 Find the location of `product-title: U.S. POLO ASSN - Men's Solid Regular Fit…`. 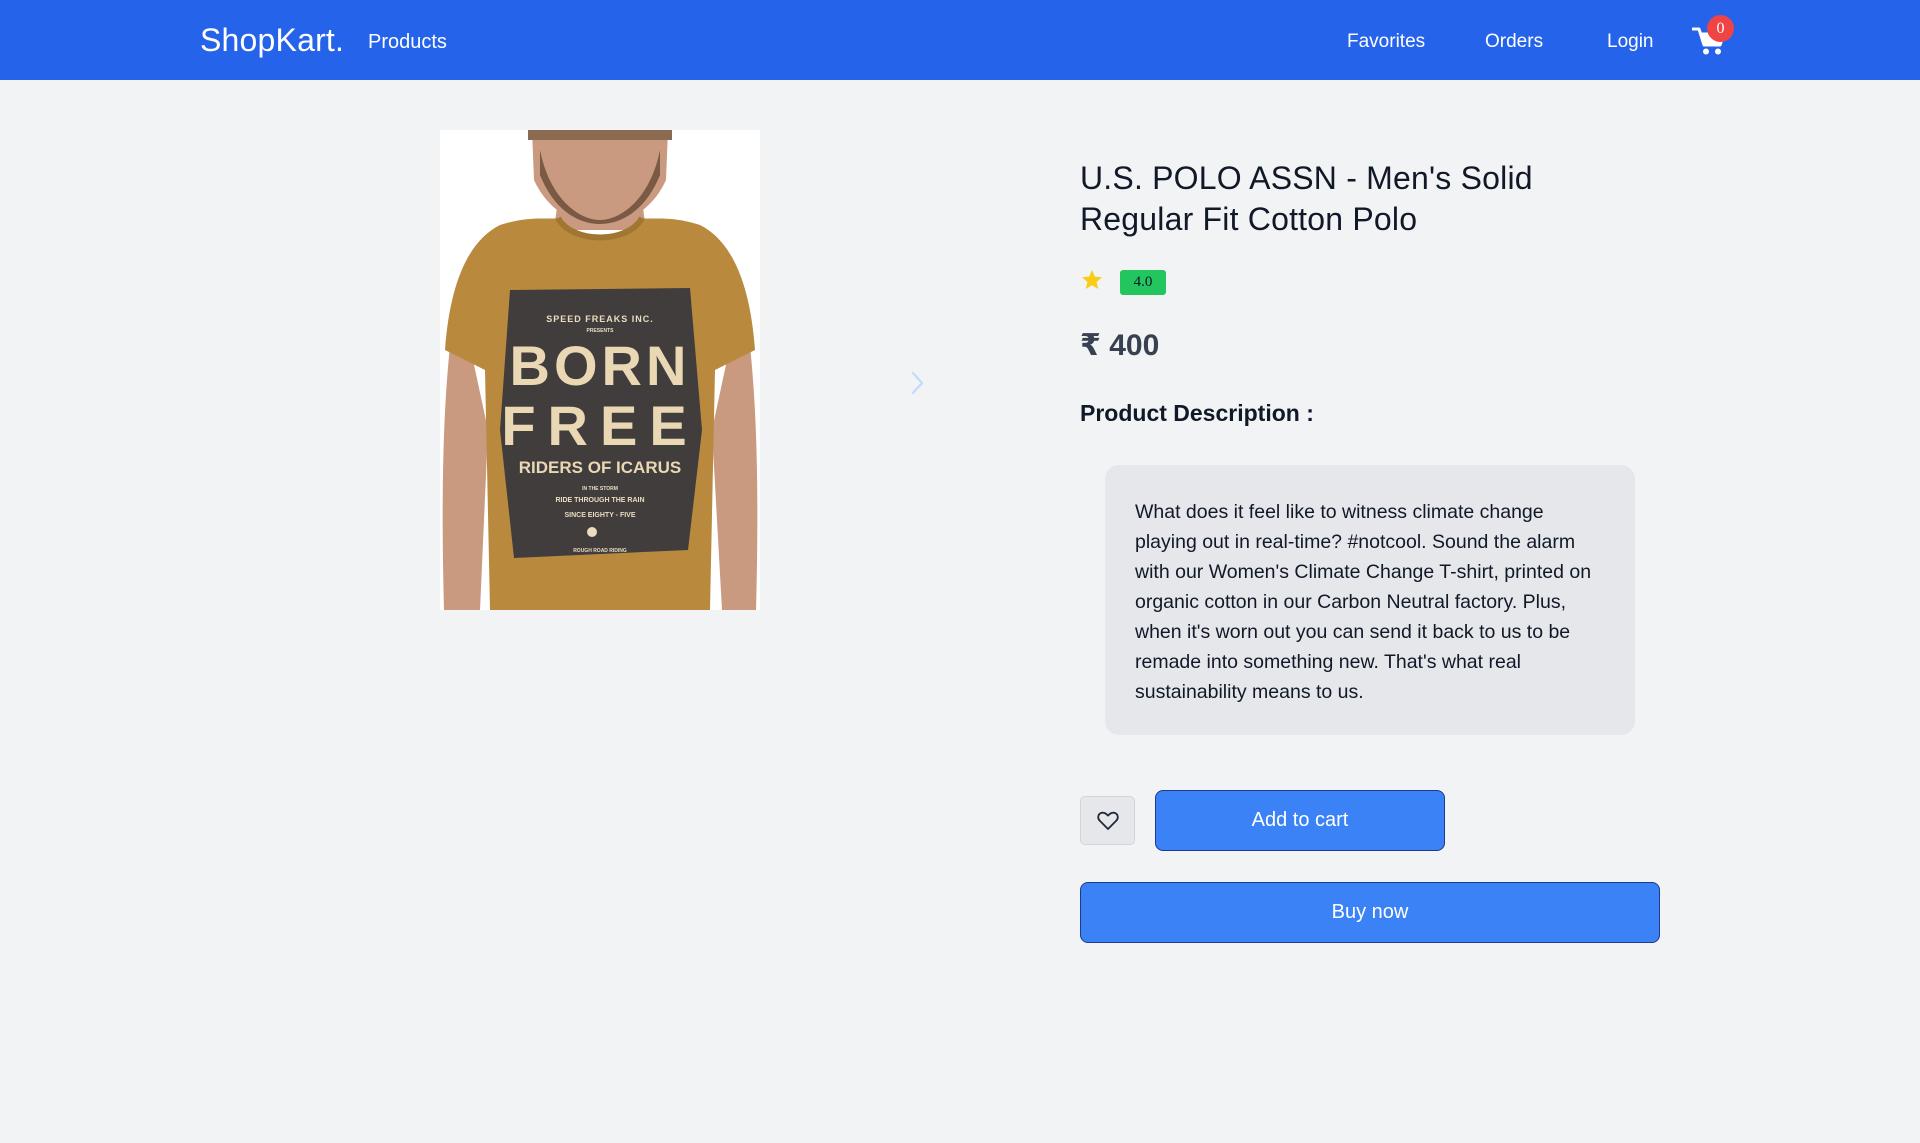

product-title: U.S. POLO ASSN - Men's Solid Regular Fit… is located at coordinates (1306, 198).